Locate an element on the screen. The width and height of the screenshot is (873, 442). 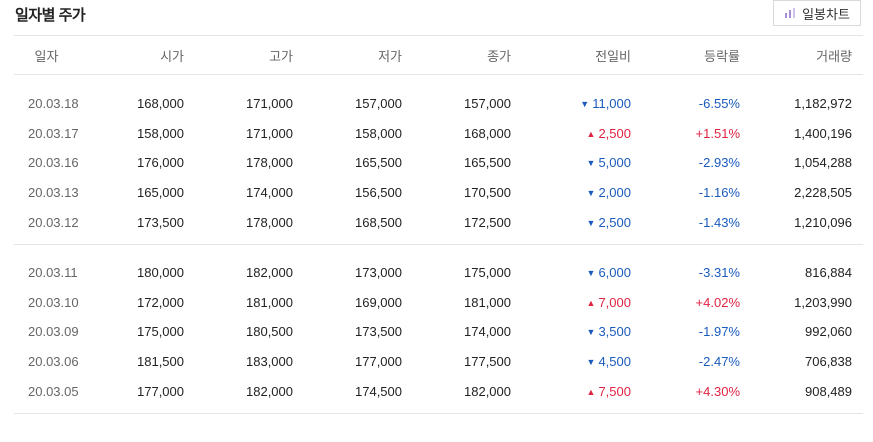
header-low: 저가 is located at coordinates (390, 56).